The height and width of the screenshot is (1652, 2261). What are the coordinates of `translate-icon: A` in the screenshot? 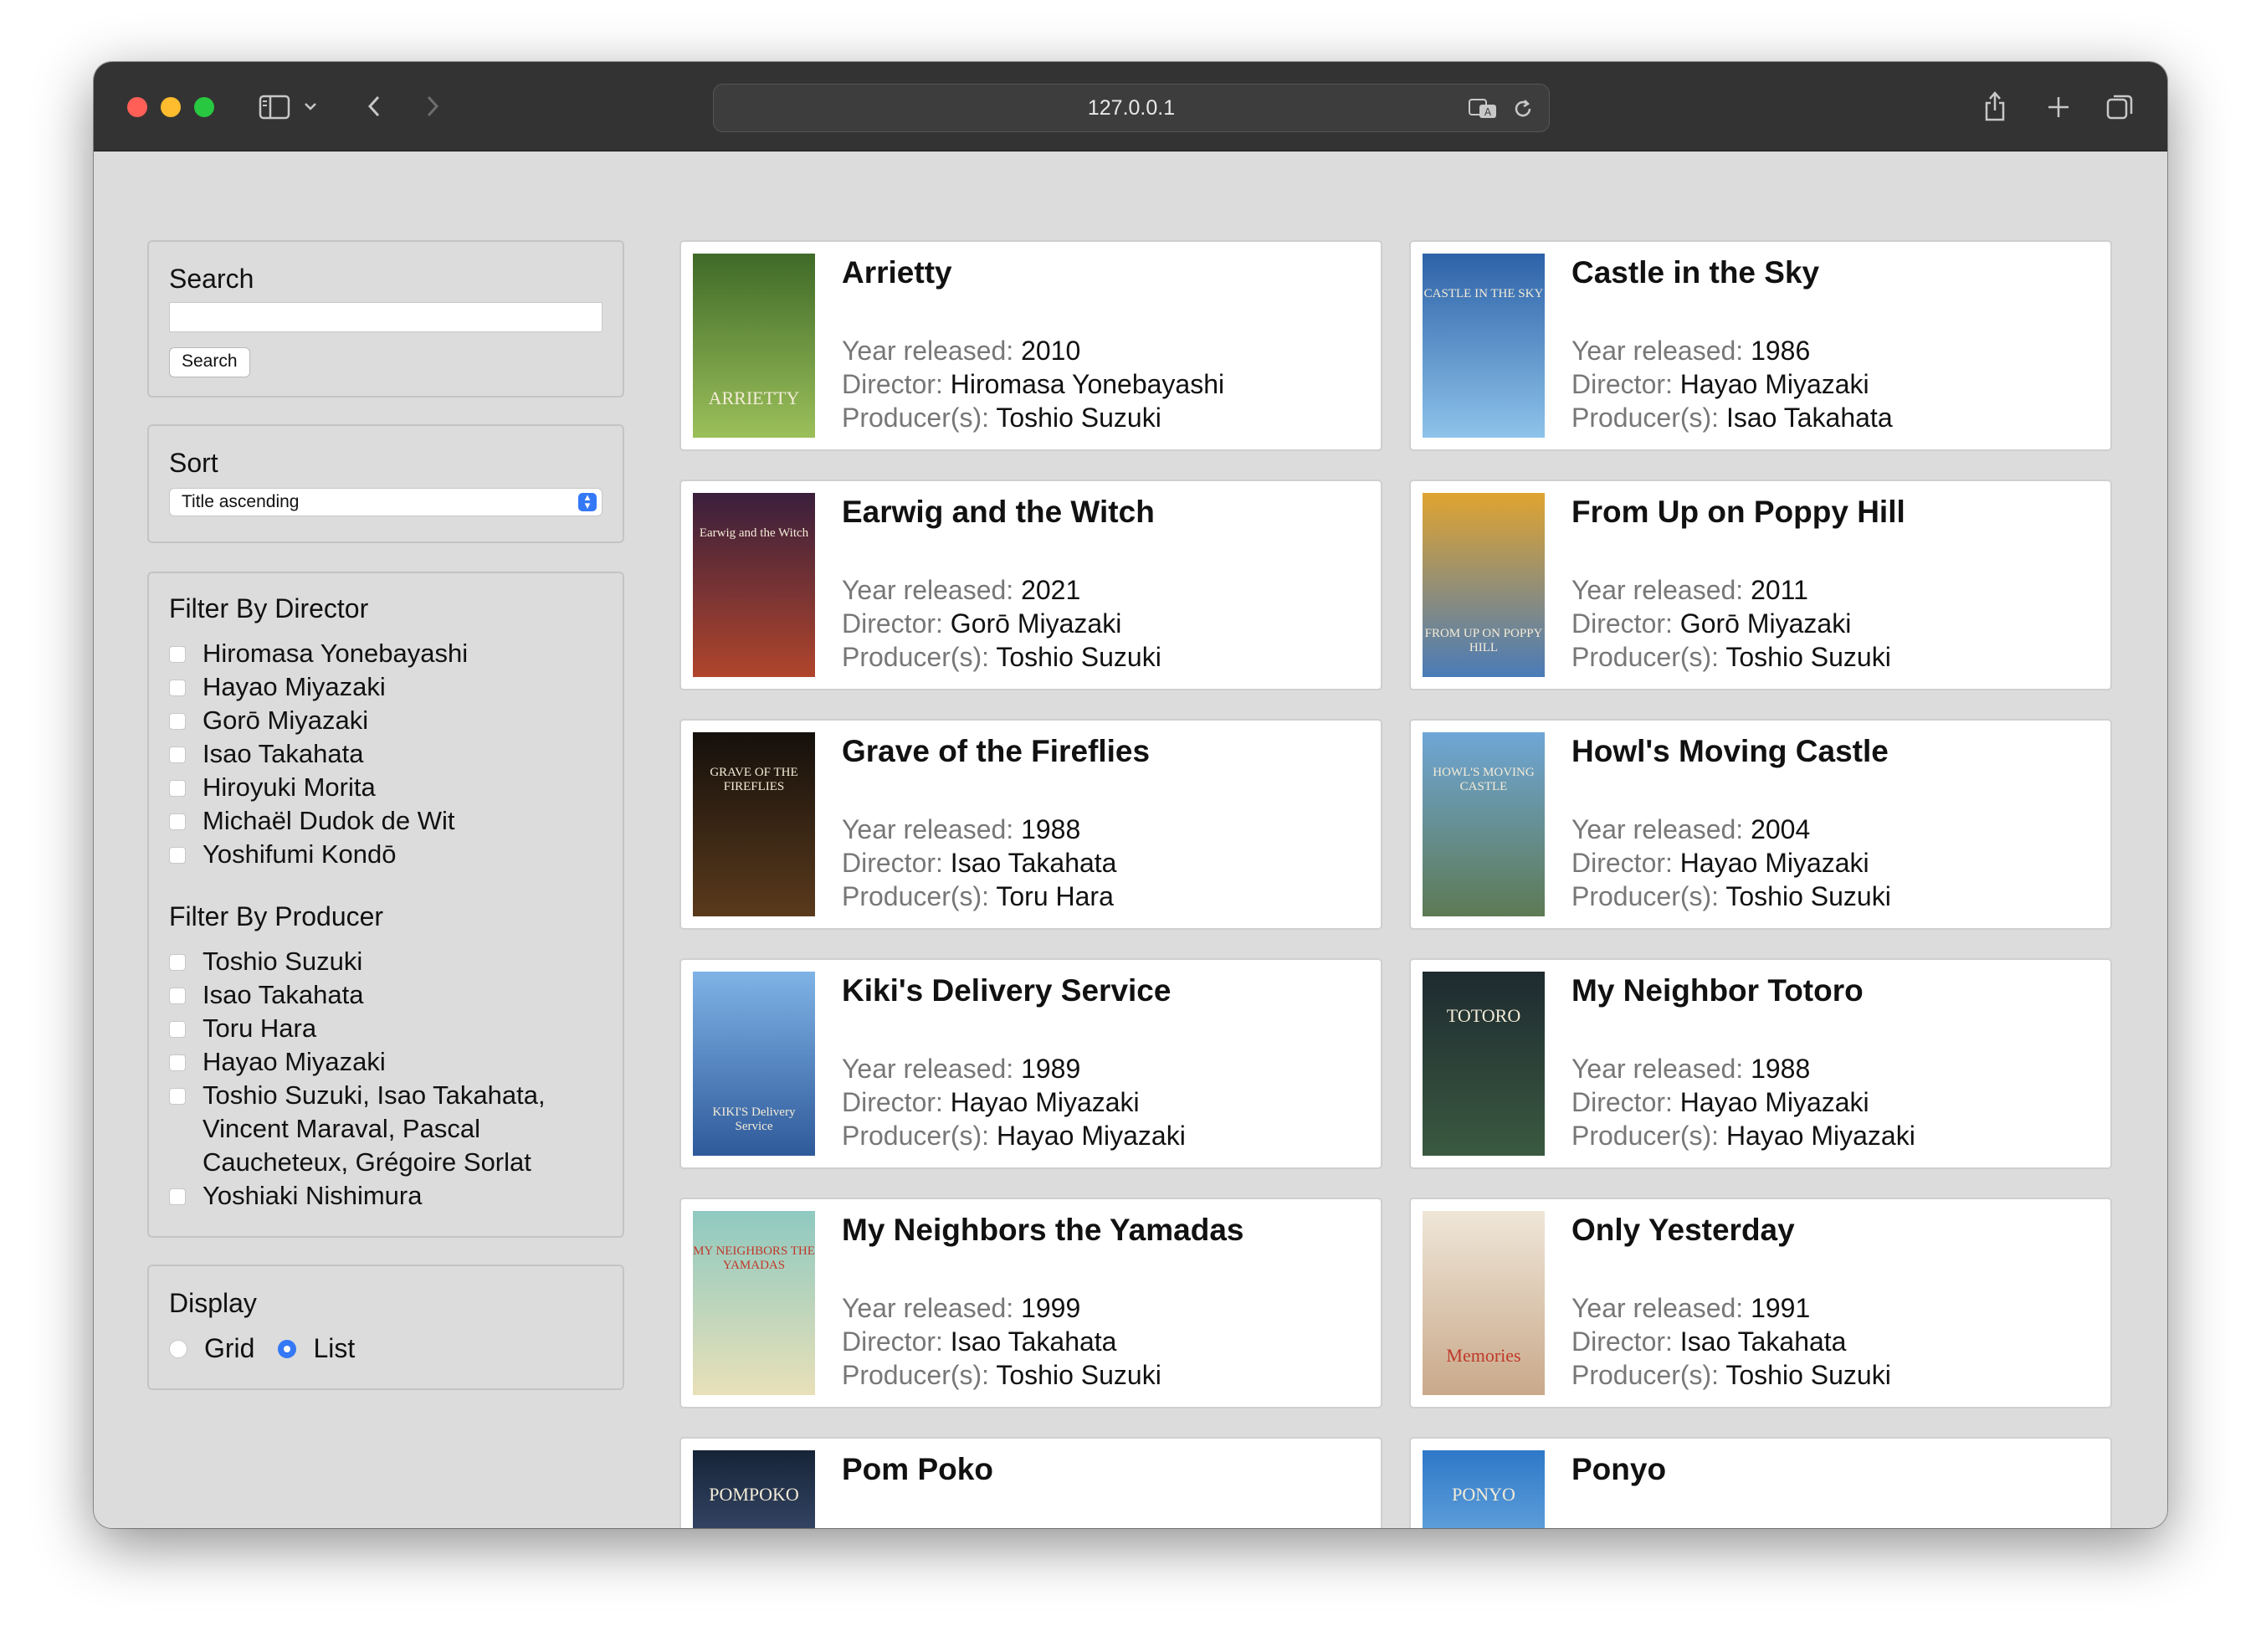 It's located at (1483, 108).